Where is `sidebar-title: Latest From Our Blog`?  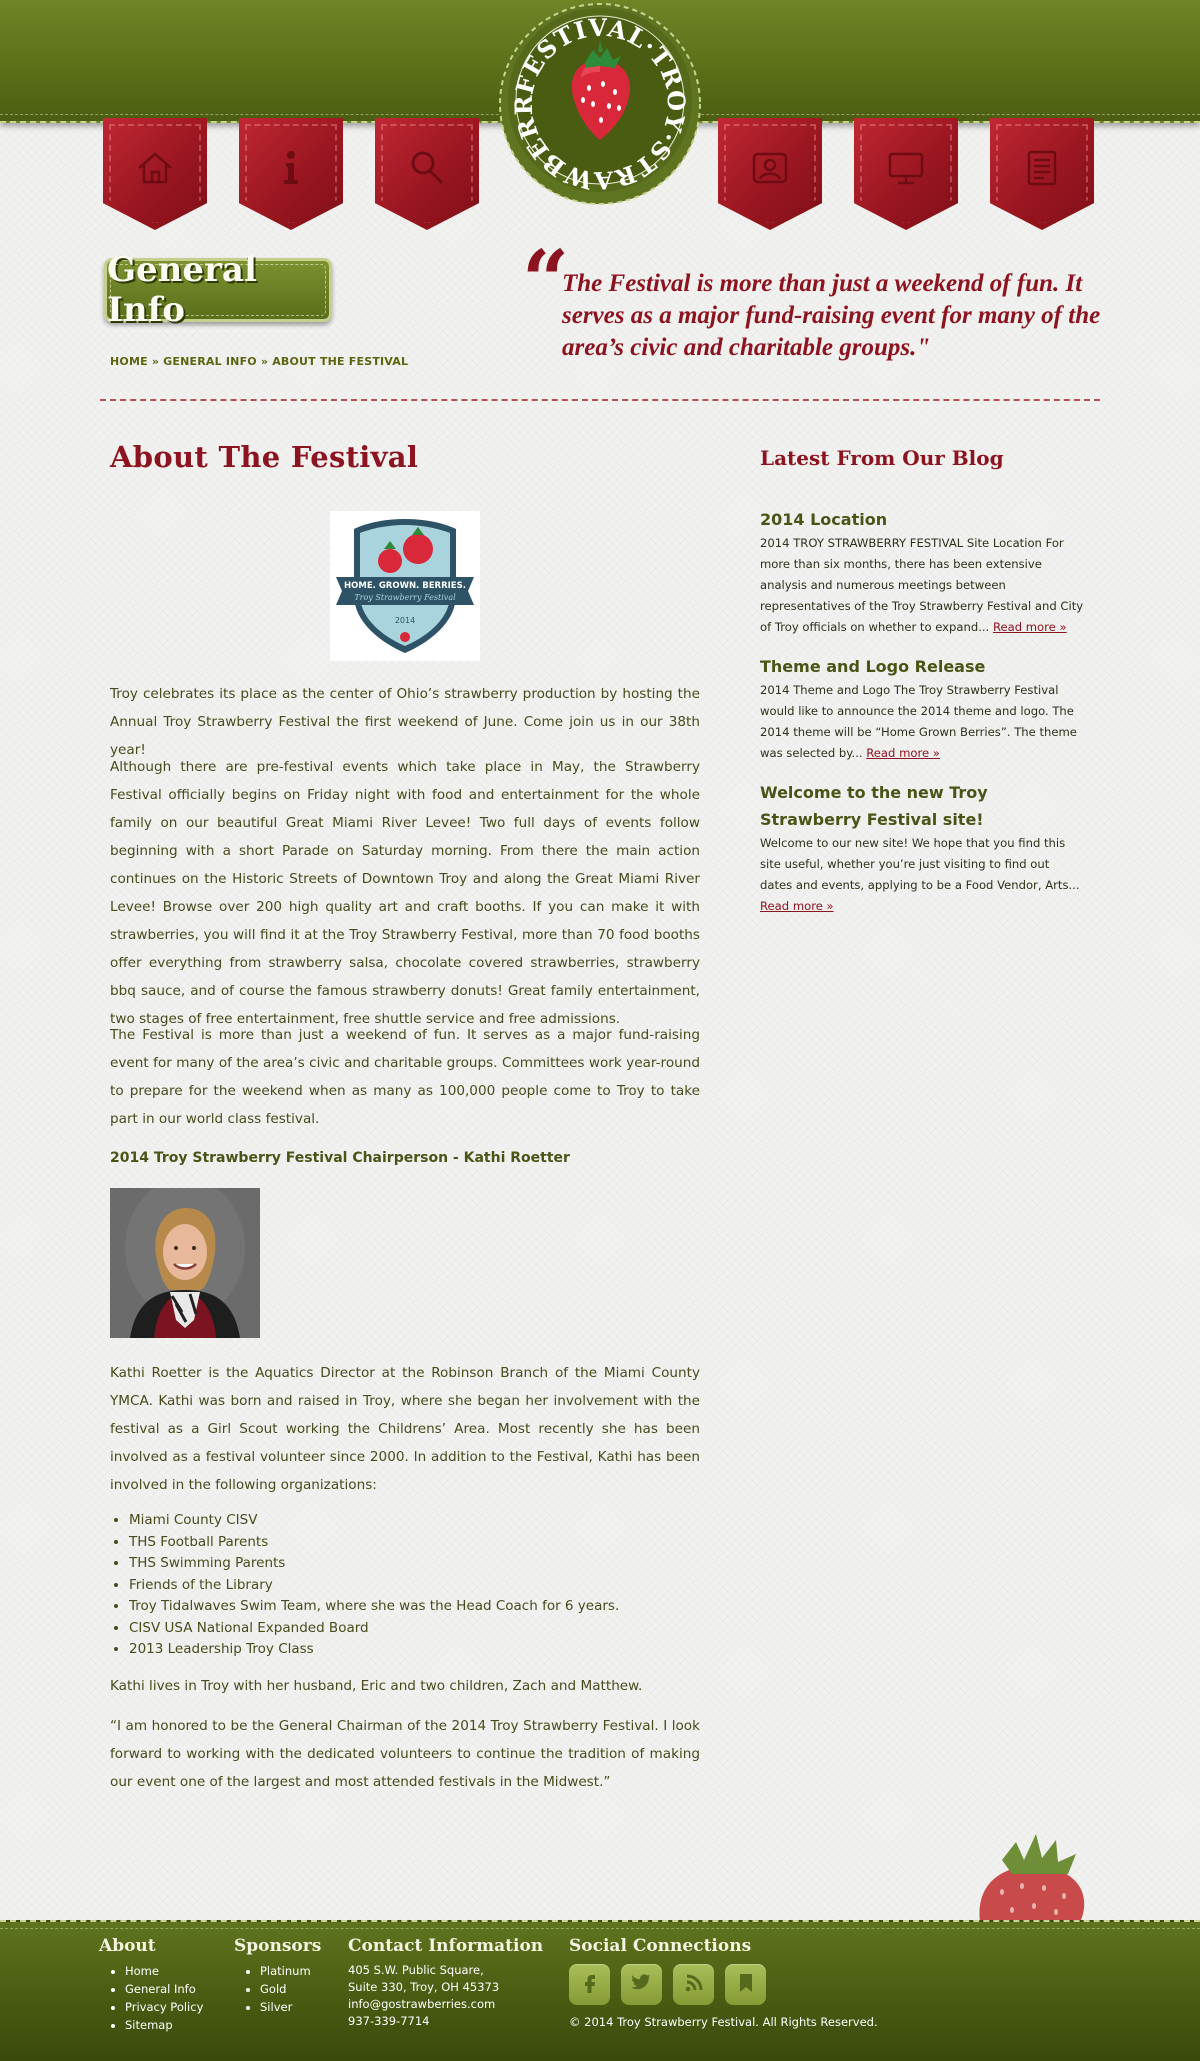 sidebar-title: Latest From Our Blog is located at coordinates (882, 458).